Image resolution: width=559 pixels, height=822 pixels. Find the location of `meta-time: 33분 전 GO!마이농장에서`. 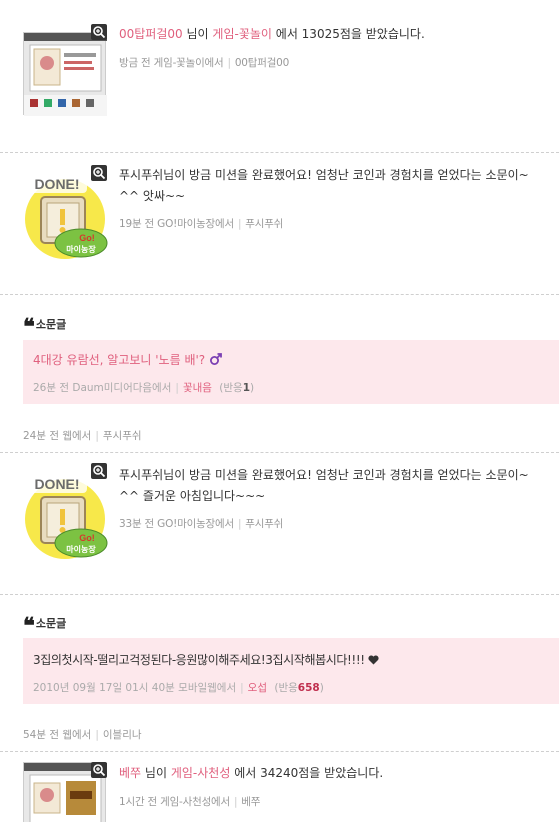

meta-time: 33분 전 GO!마이농장에서 is located at coordinates (176, 524).